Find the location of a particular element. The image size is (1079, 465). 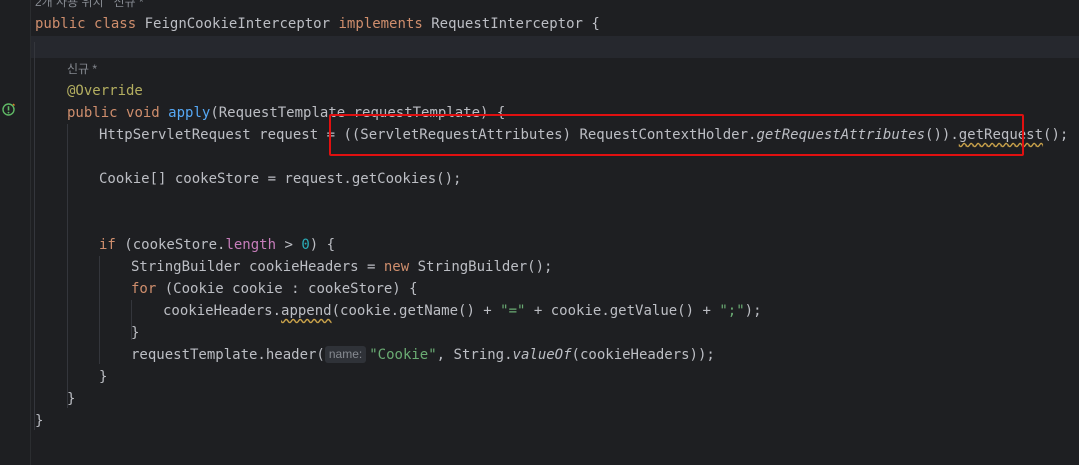

number-literal: 0 is located at coordinates (305, 245).